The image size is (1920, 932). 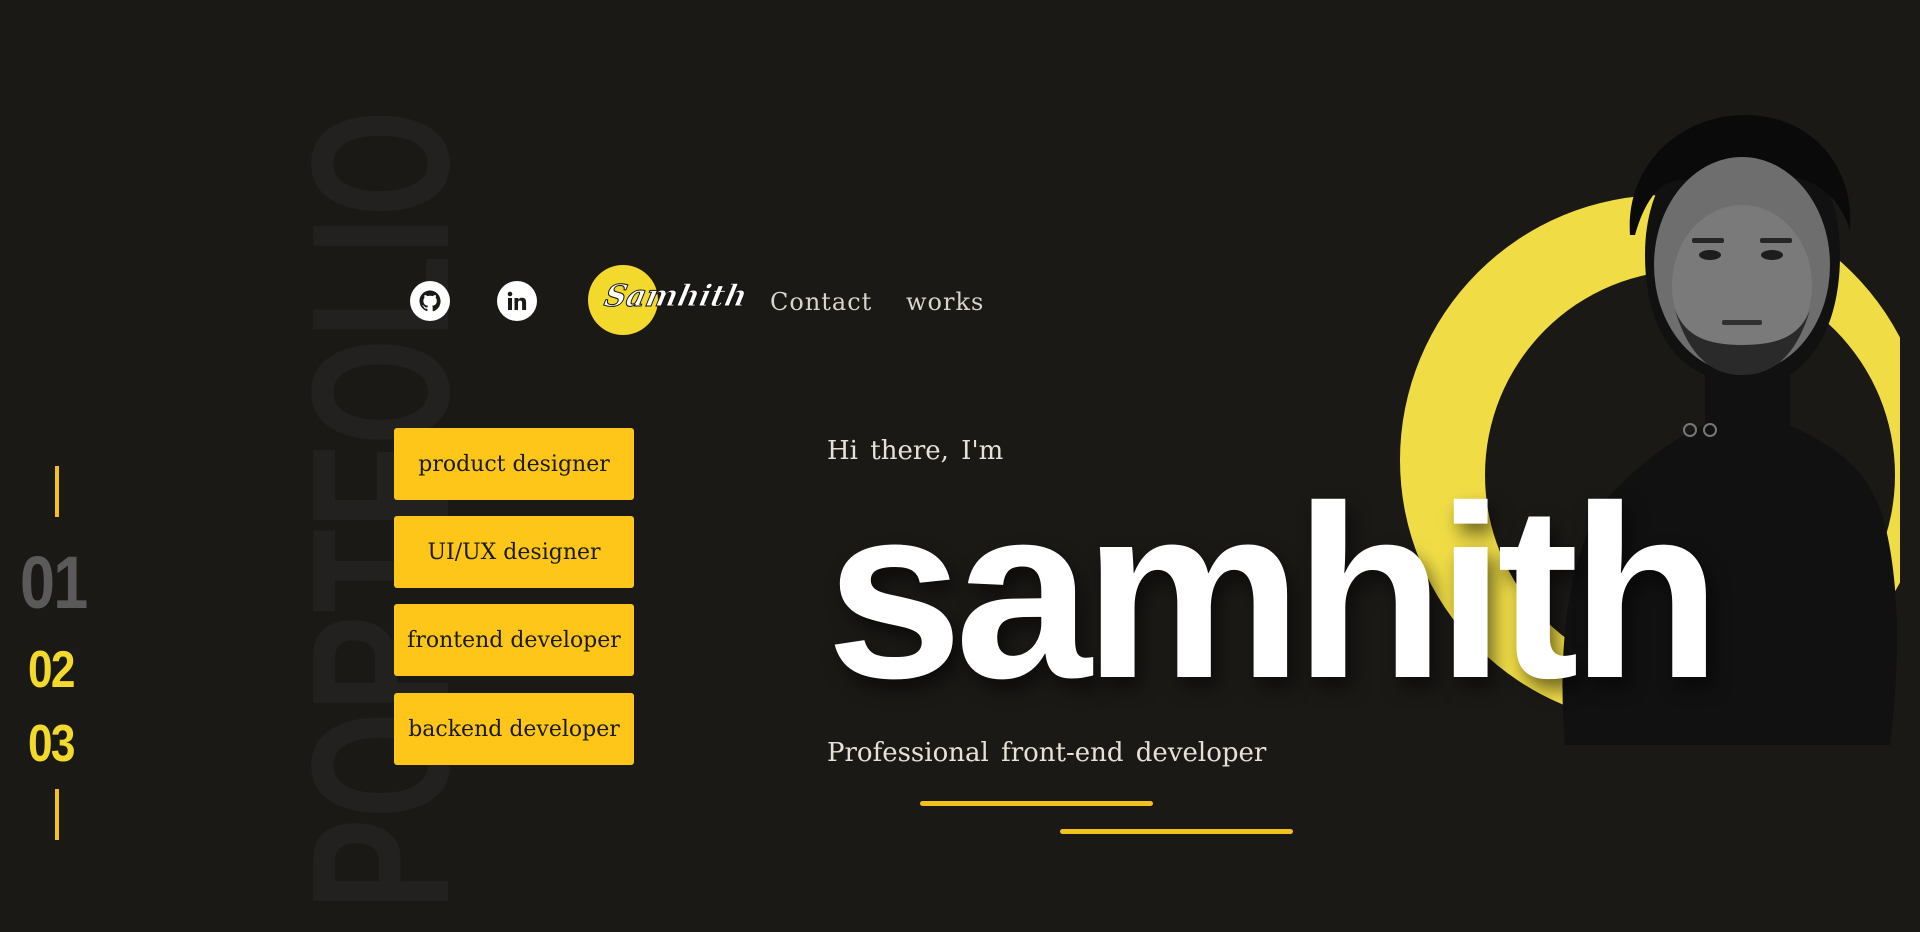 What do you see at coordinates (514, 729) in the screenshot?
I see `role-button-backend-developer: backend developer` at bounding box center [514, 729].